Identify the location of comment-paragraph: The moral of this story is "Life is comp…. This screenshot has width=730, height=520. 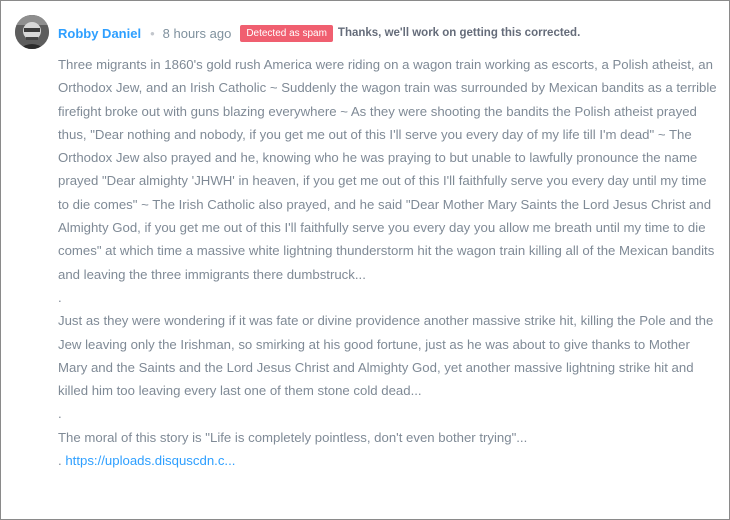
(293, 437).